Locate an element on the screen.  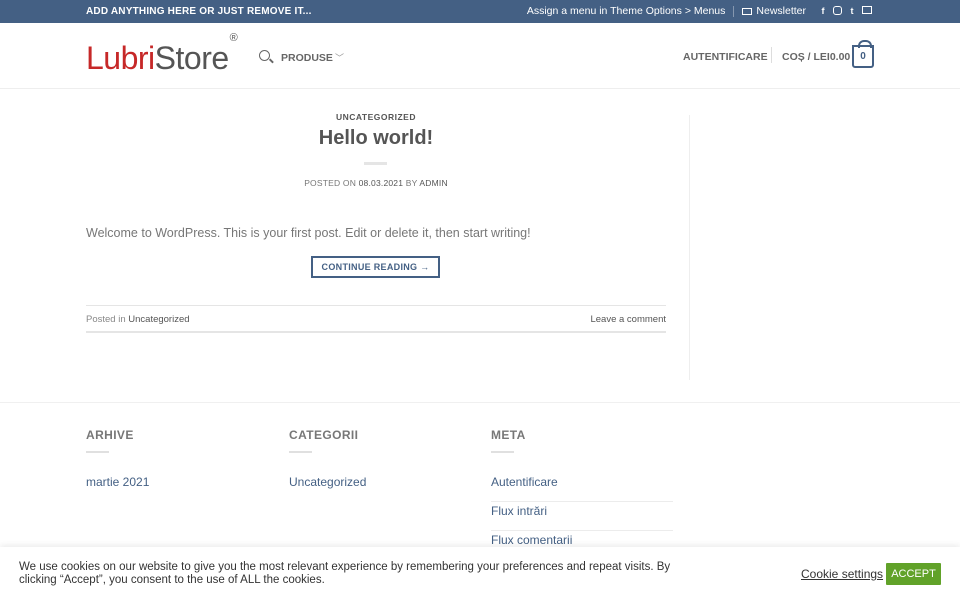
nav-produse: PRODUSE ﹀ is located at coordinates (312, 57).